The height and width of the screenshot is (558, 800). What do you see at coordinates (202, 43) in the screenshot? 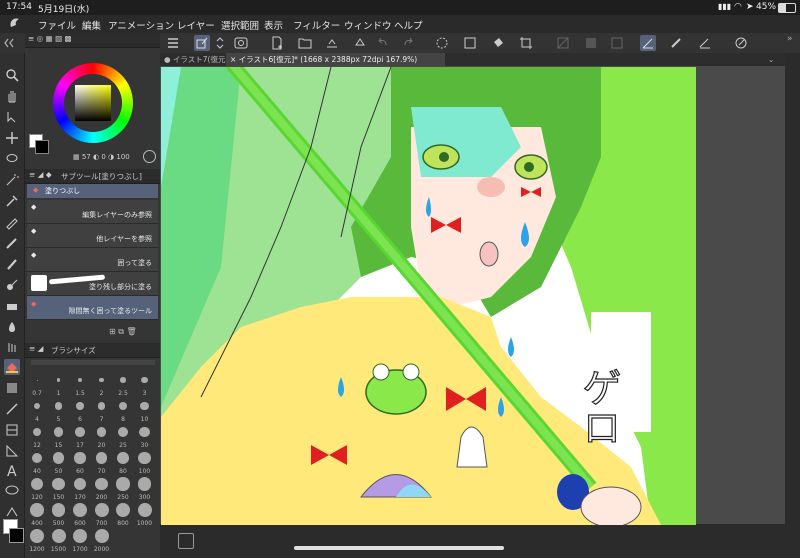
I see `layer-edit-icon` at bounding box center [202, 43].